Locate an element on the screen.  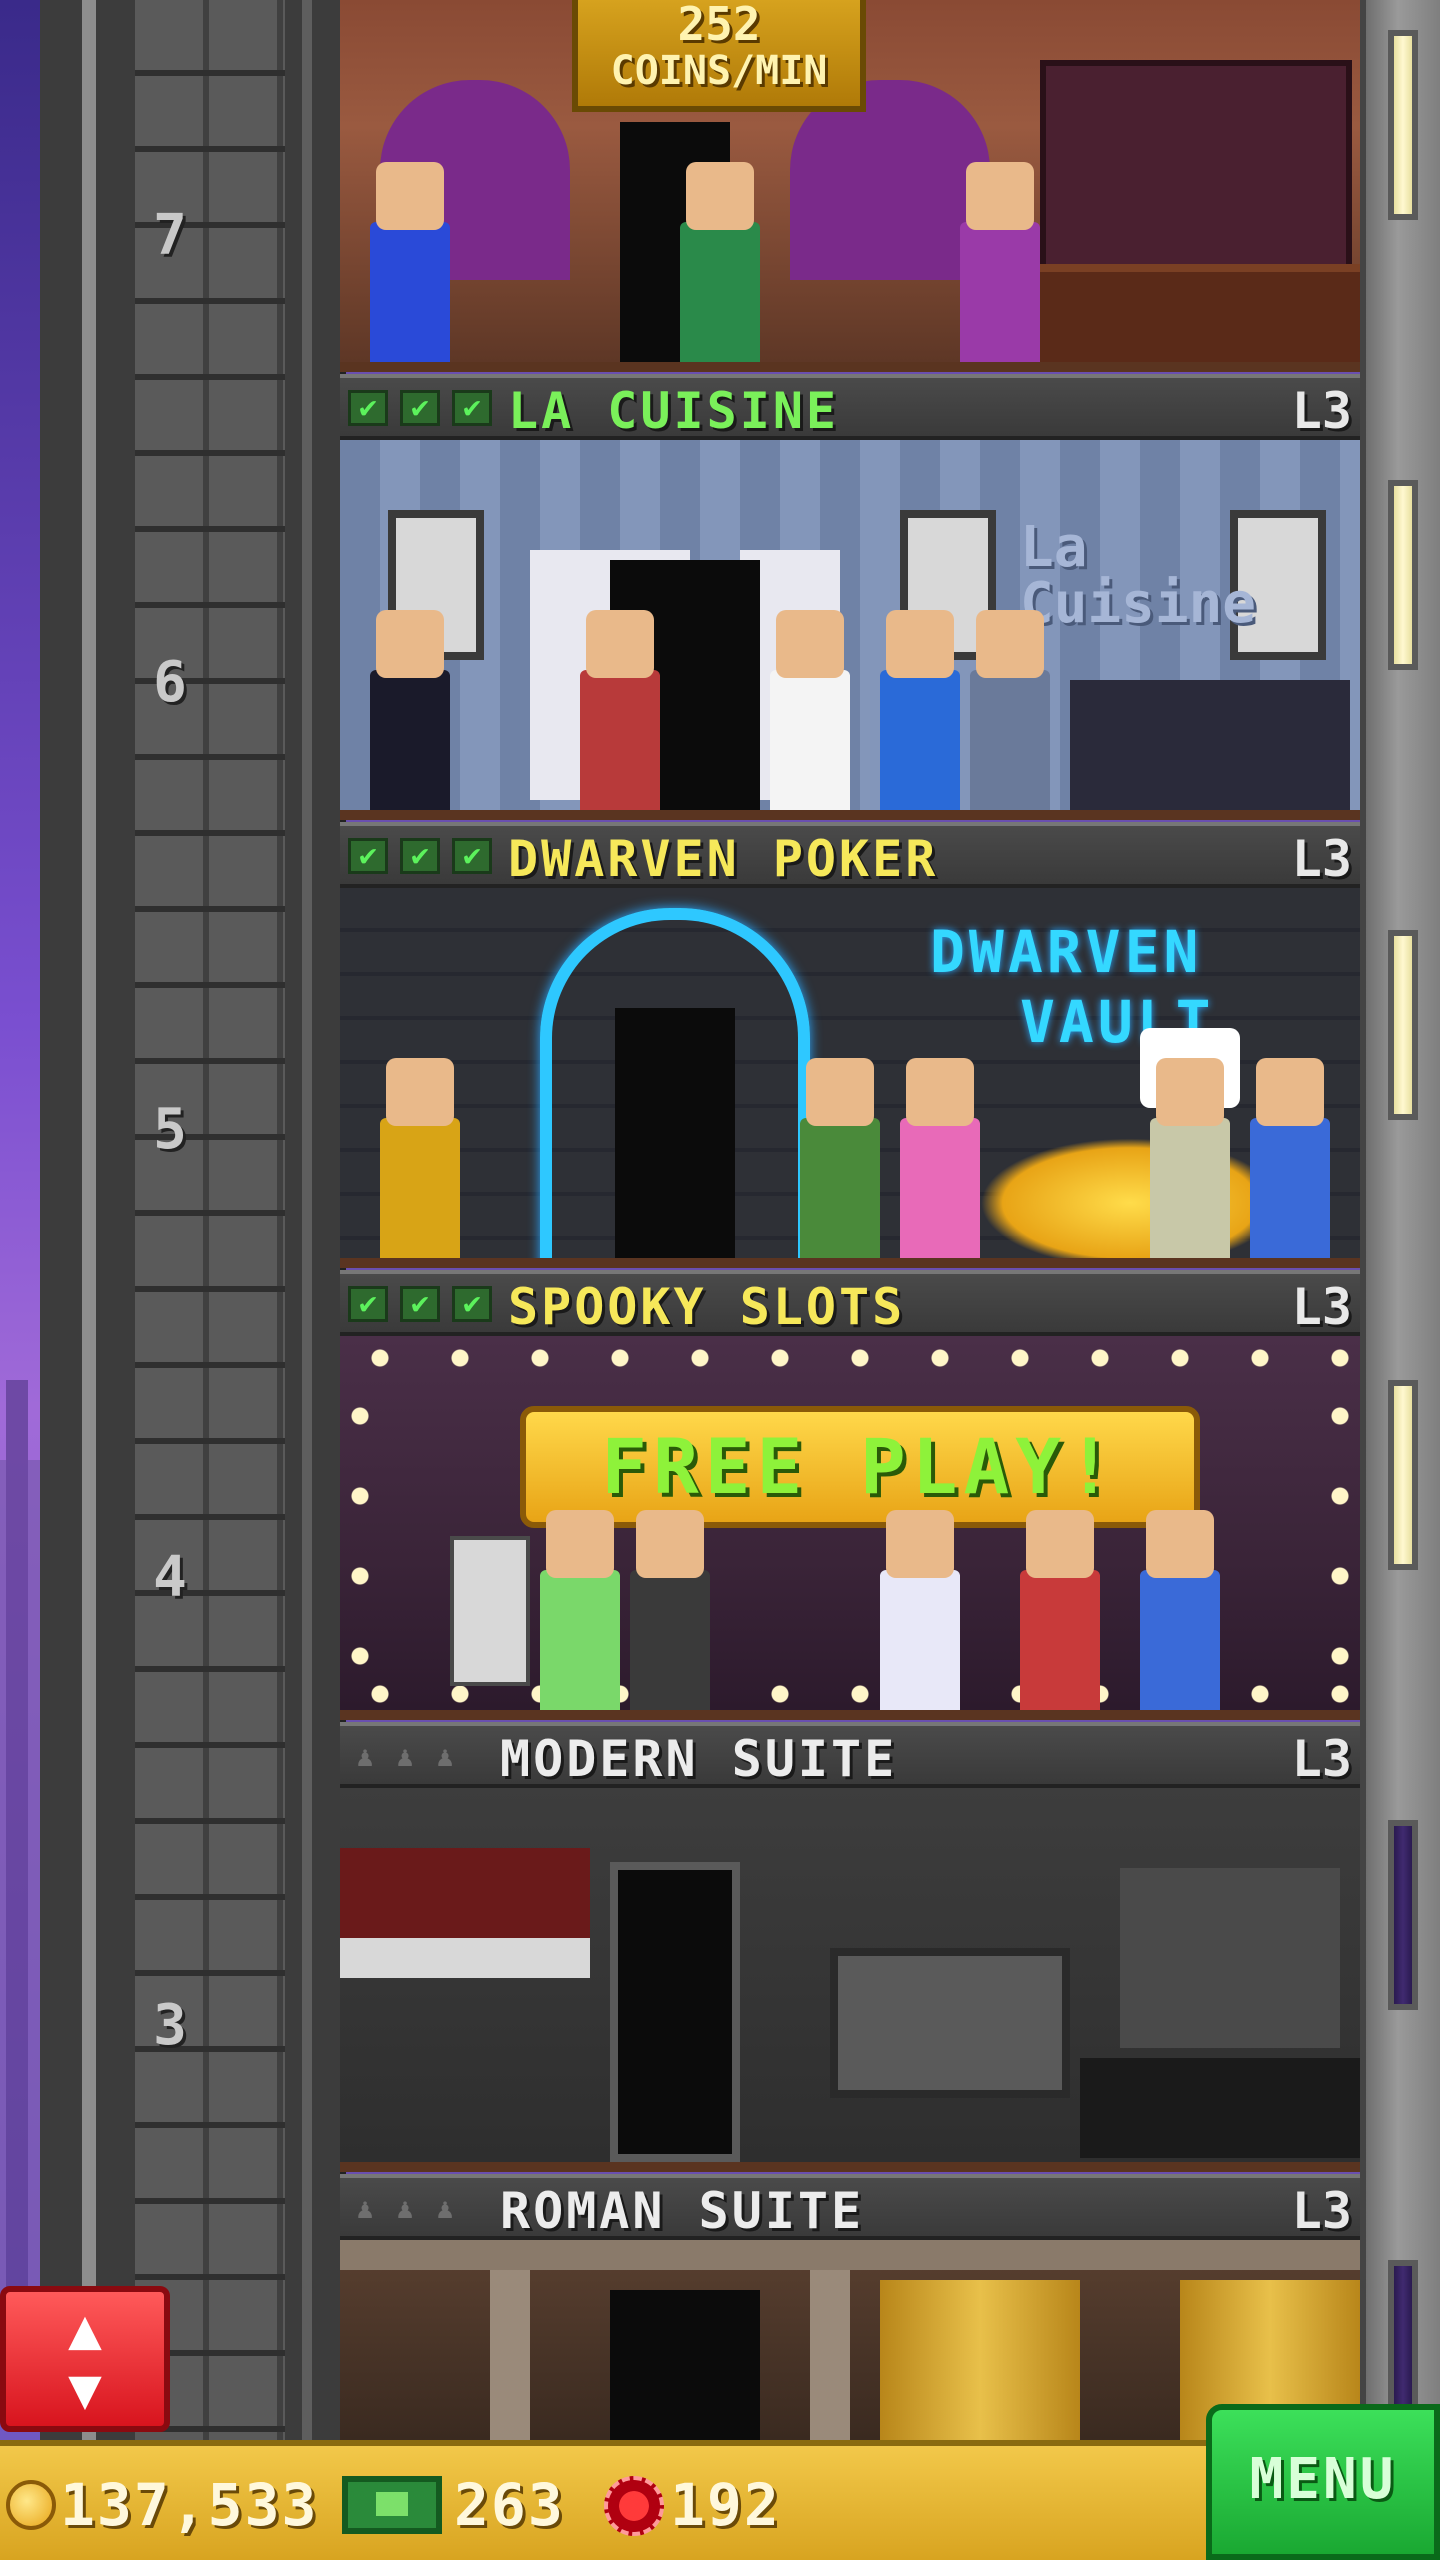
bitizen-glasses is located at coordinates (580, 1610).